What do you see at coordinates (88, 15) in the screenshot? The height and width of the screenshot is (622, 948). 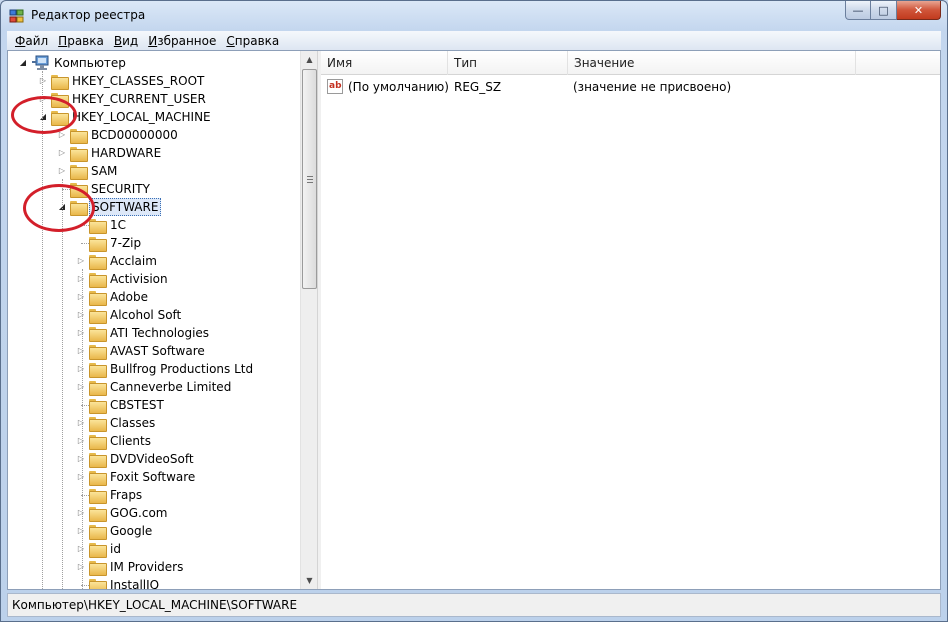 I see `window-title: Редактор реестра` at bounding box center [88, 15].